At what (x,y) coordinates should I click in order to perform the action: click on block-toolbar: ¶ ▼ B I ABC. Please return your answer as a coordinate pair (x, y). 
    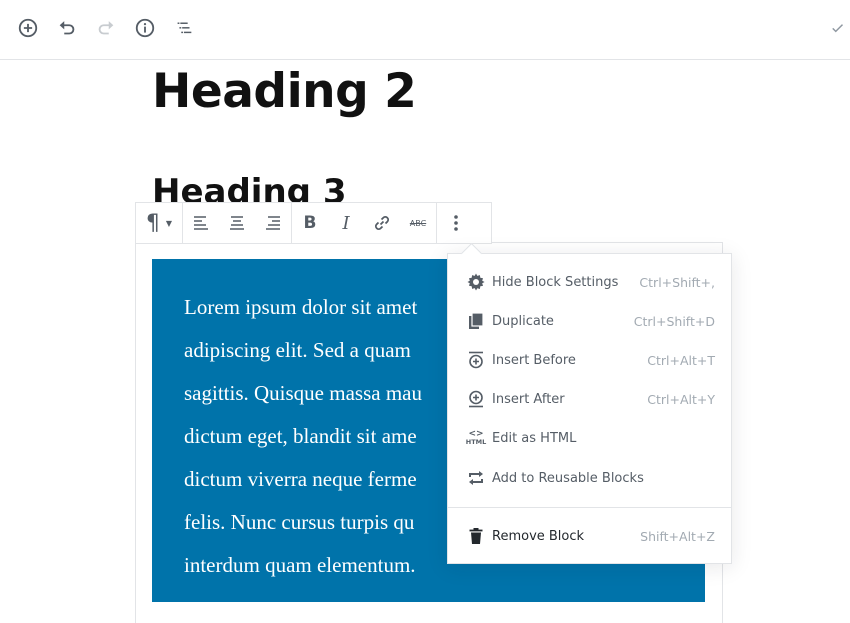
    Looking at the image, I should click on (313, 223).